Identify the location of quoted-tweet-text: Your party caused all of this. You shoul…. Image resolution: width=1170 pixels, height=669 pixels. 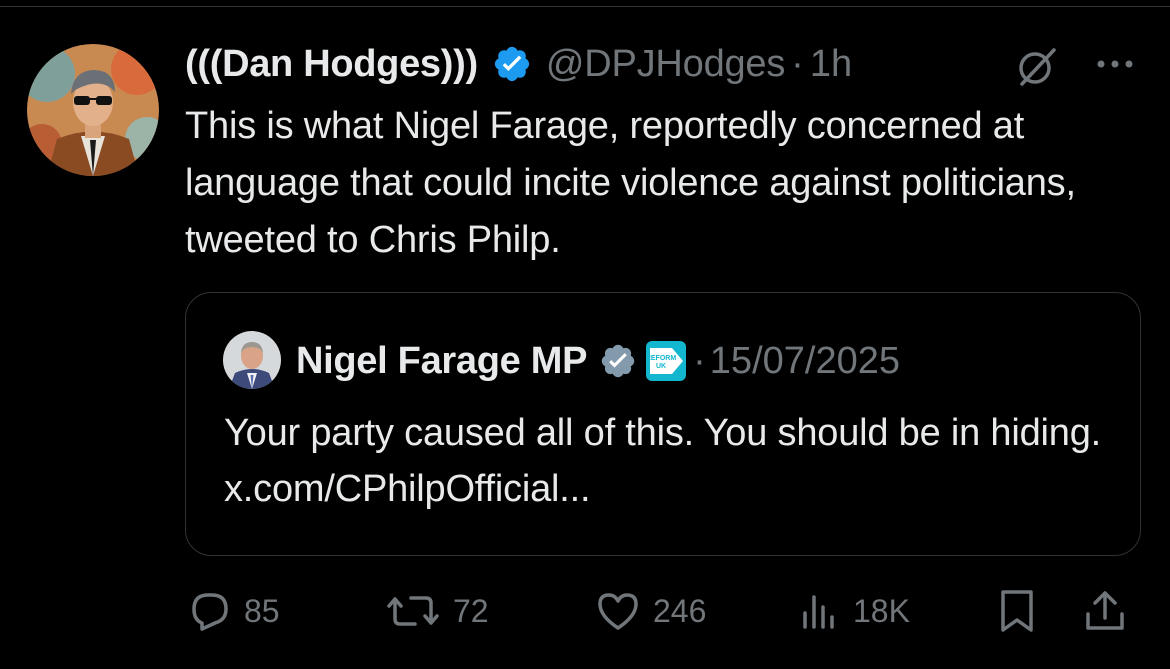
(663, 461).